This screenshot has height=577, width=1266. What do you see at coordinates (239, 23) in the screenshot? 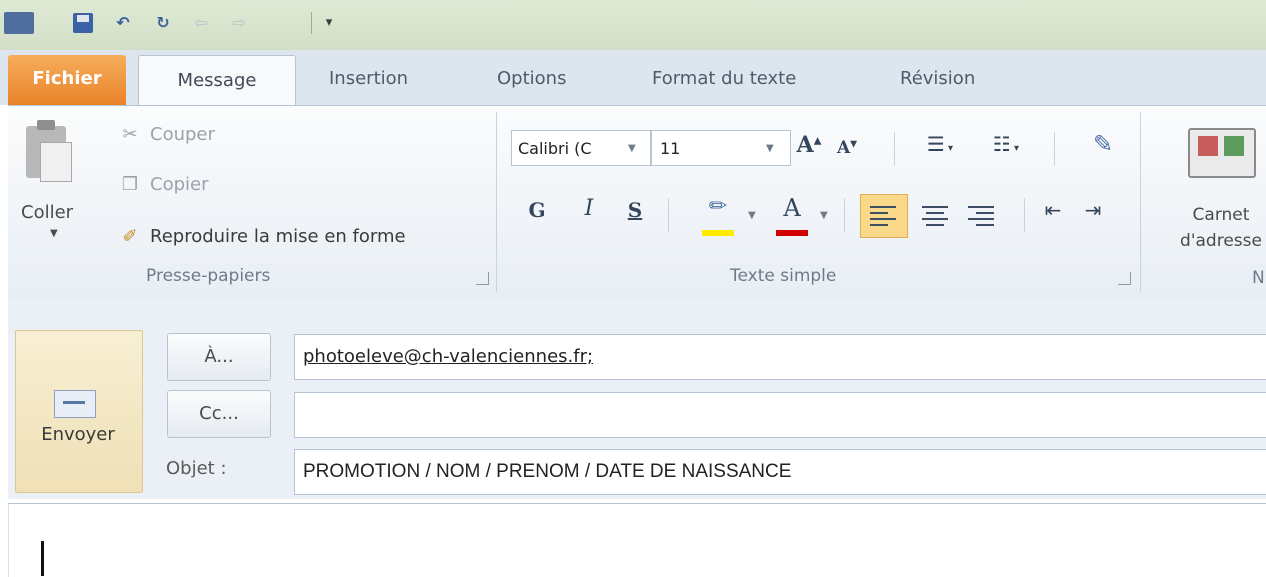
I see `next-item-icon: ⇨` at bounding box center [239, 23].